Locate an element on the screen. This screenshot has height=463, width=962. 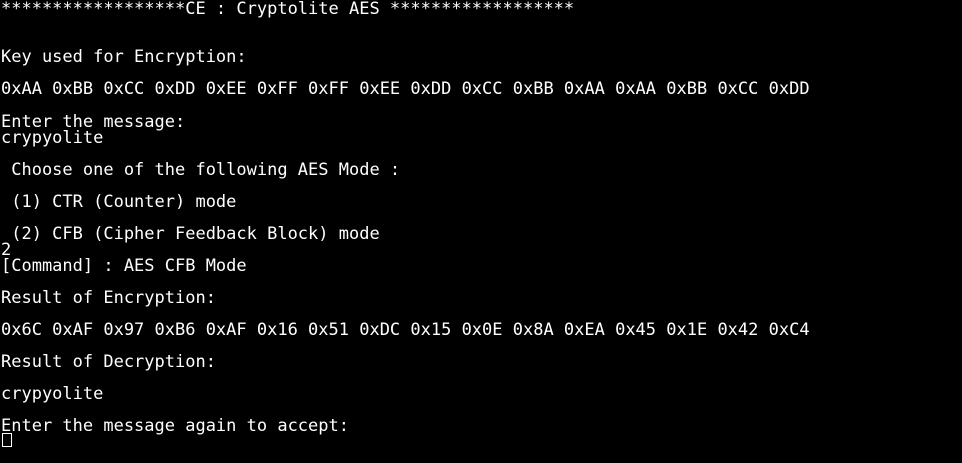
encryption-result-label: Result of Encryption: is located at coordinates (108, 298).